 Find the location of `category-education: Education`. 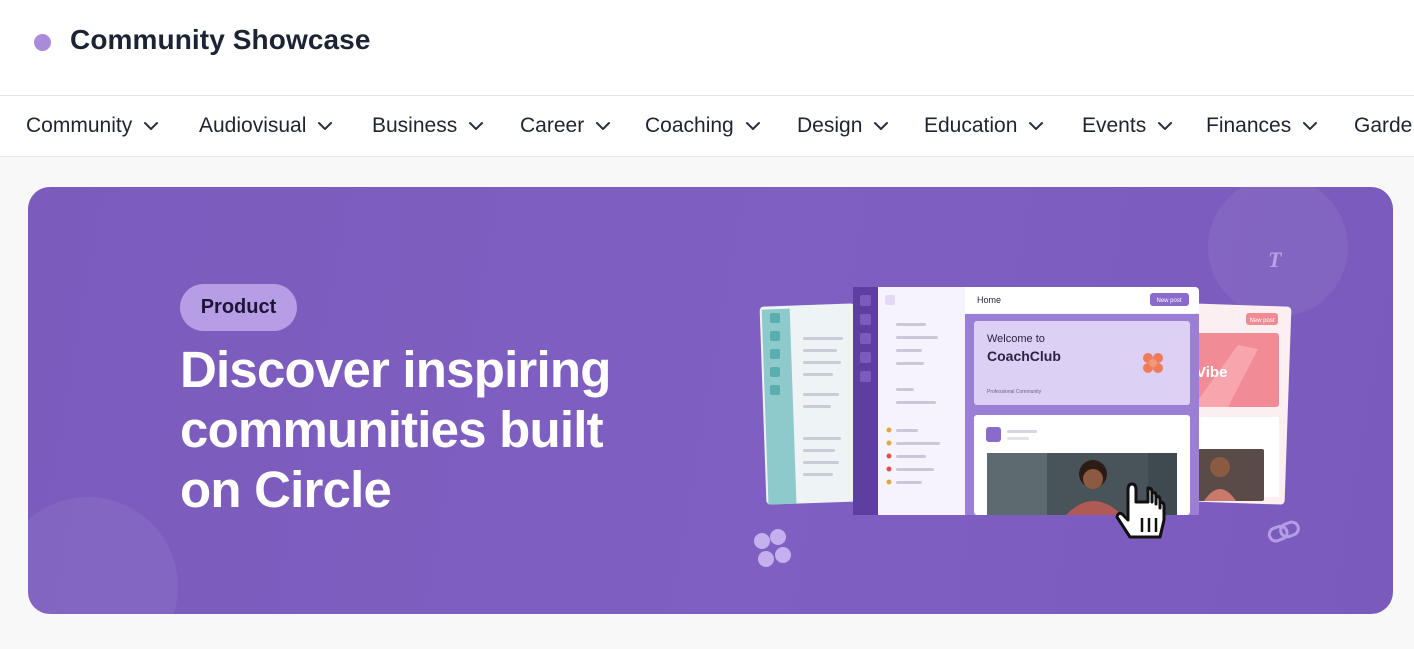

category-education: Education is located at coordinates (984, 126).